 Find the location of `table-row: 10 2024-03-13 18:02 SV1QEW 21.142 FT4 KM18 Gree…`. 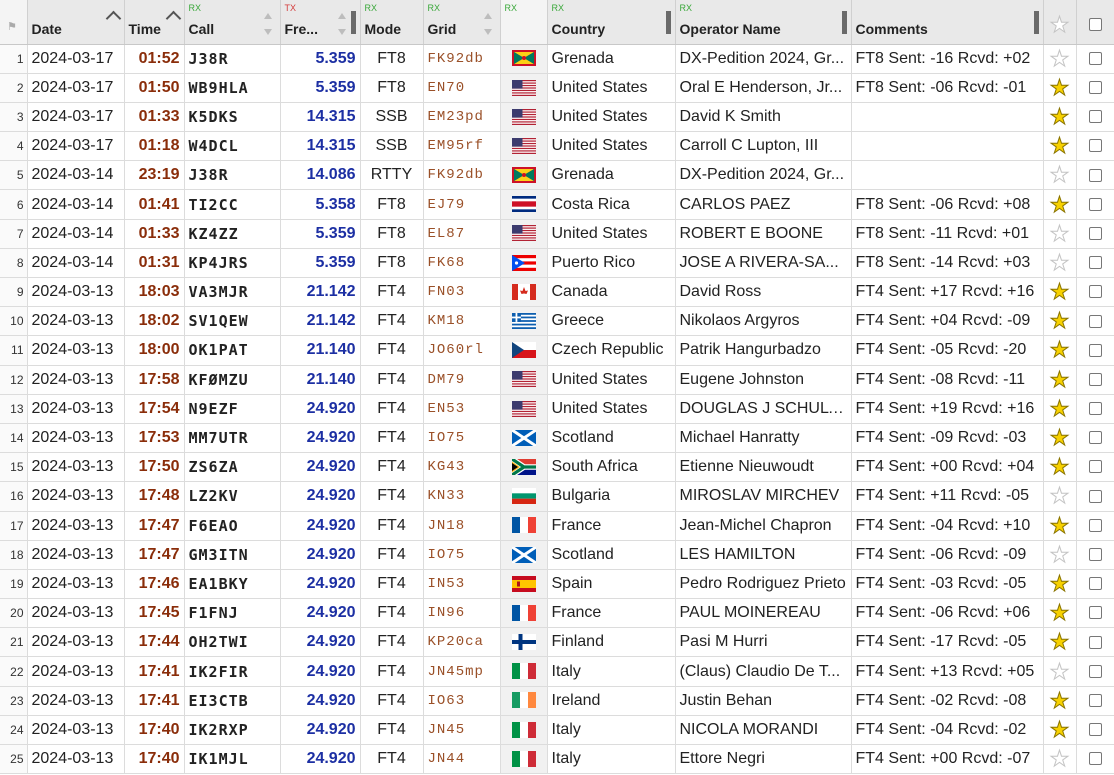

table-row: 10 2024-03-13 18:02 SV1QEW 21.142 FT4 KM18 Gree… is located at coordinates (557, 321).